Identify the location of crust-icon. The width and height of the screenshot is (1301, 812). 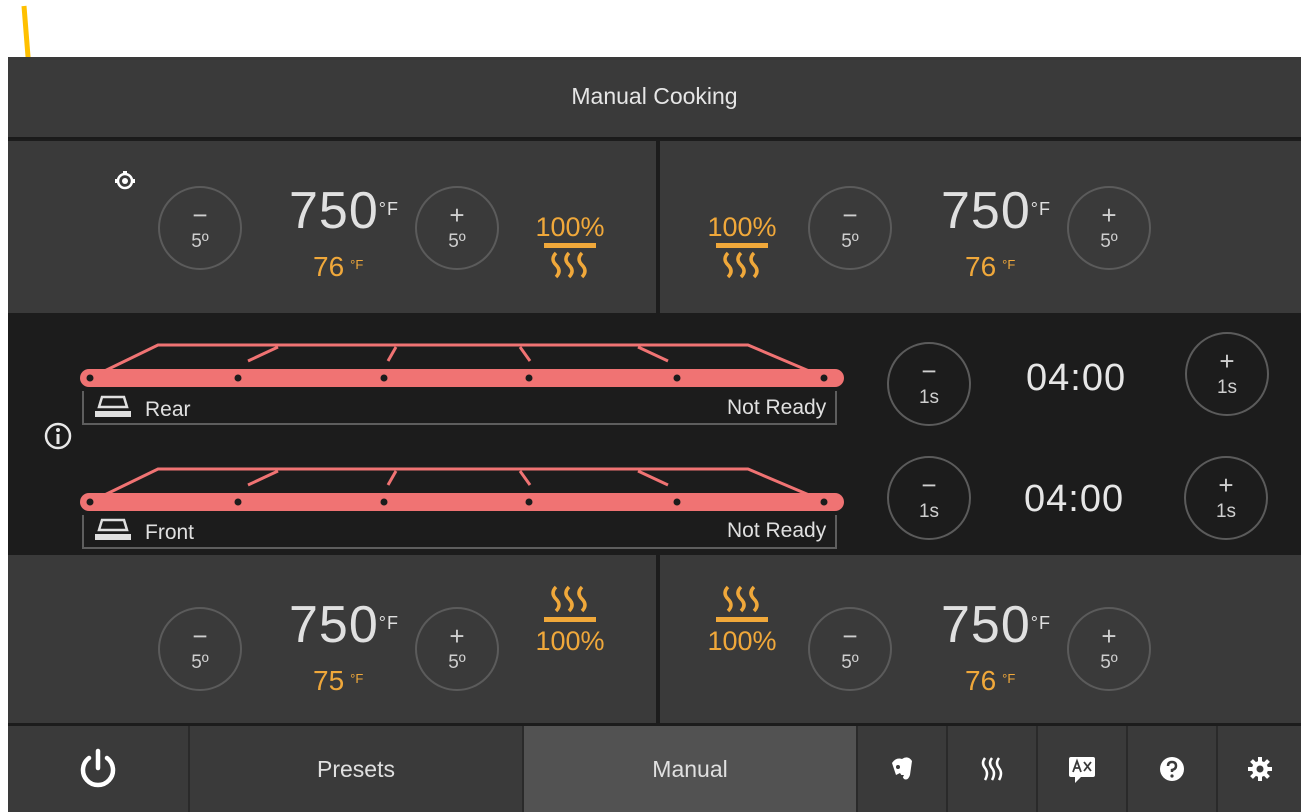
(125, 181).